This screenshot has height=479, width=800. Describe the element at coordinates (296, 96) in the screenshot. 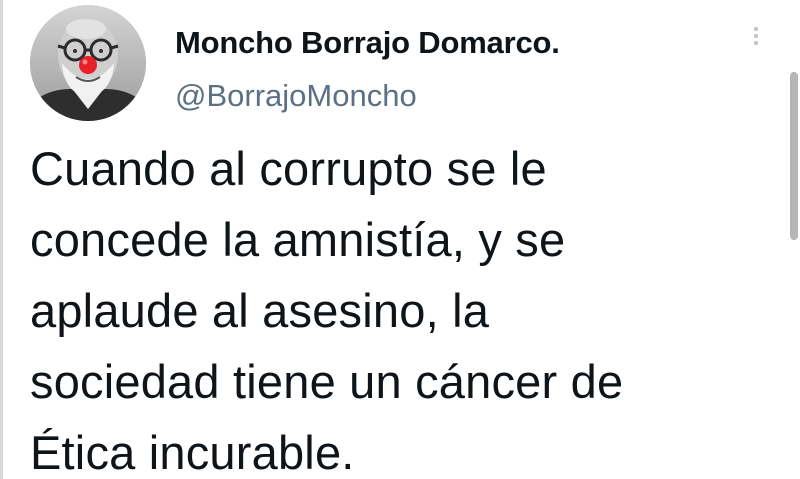

I see `author-handle: @BorrajoMoncho` at that location.